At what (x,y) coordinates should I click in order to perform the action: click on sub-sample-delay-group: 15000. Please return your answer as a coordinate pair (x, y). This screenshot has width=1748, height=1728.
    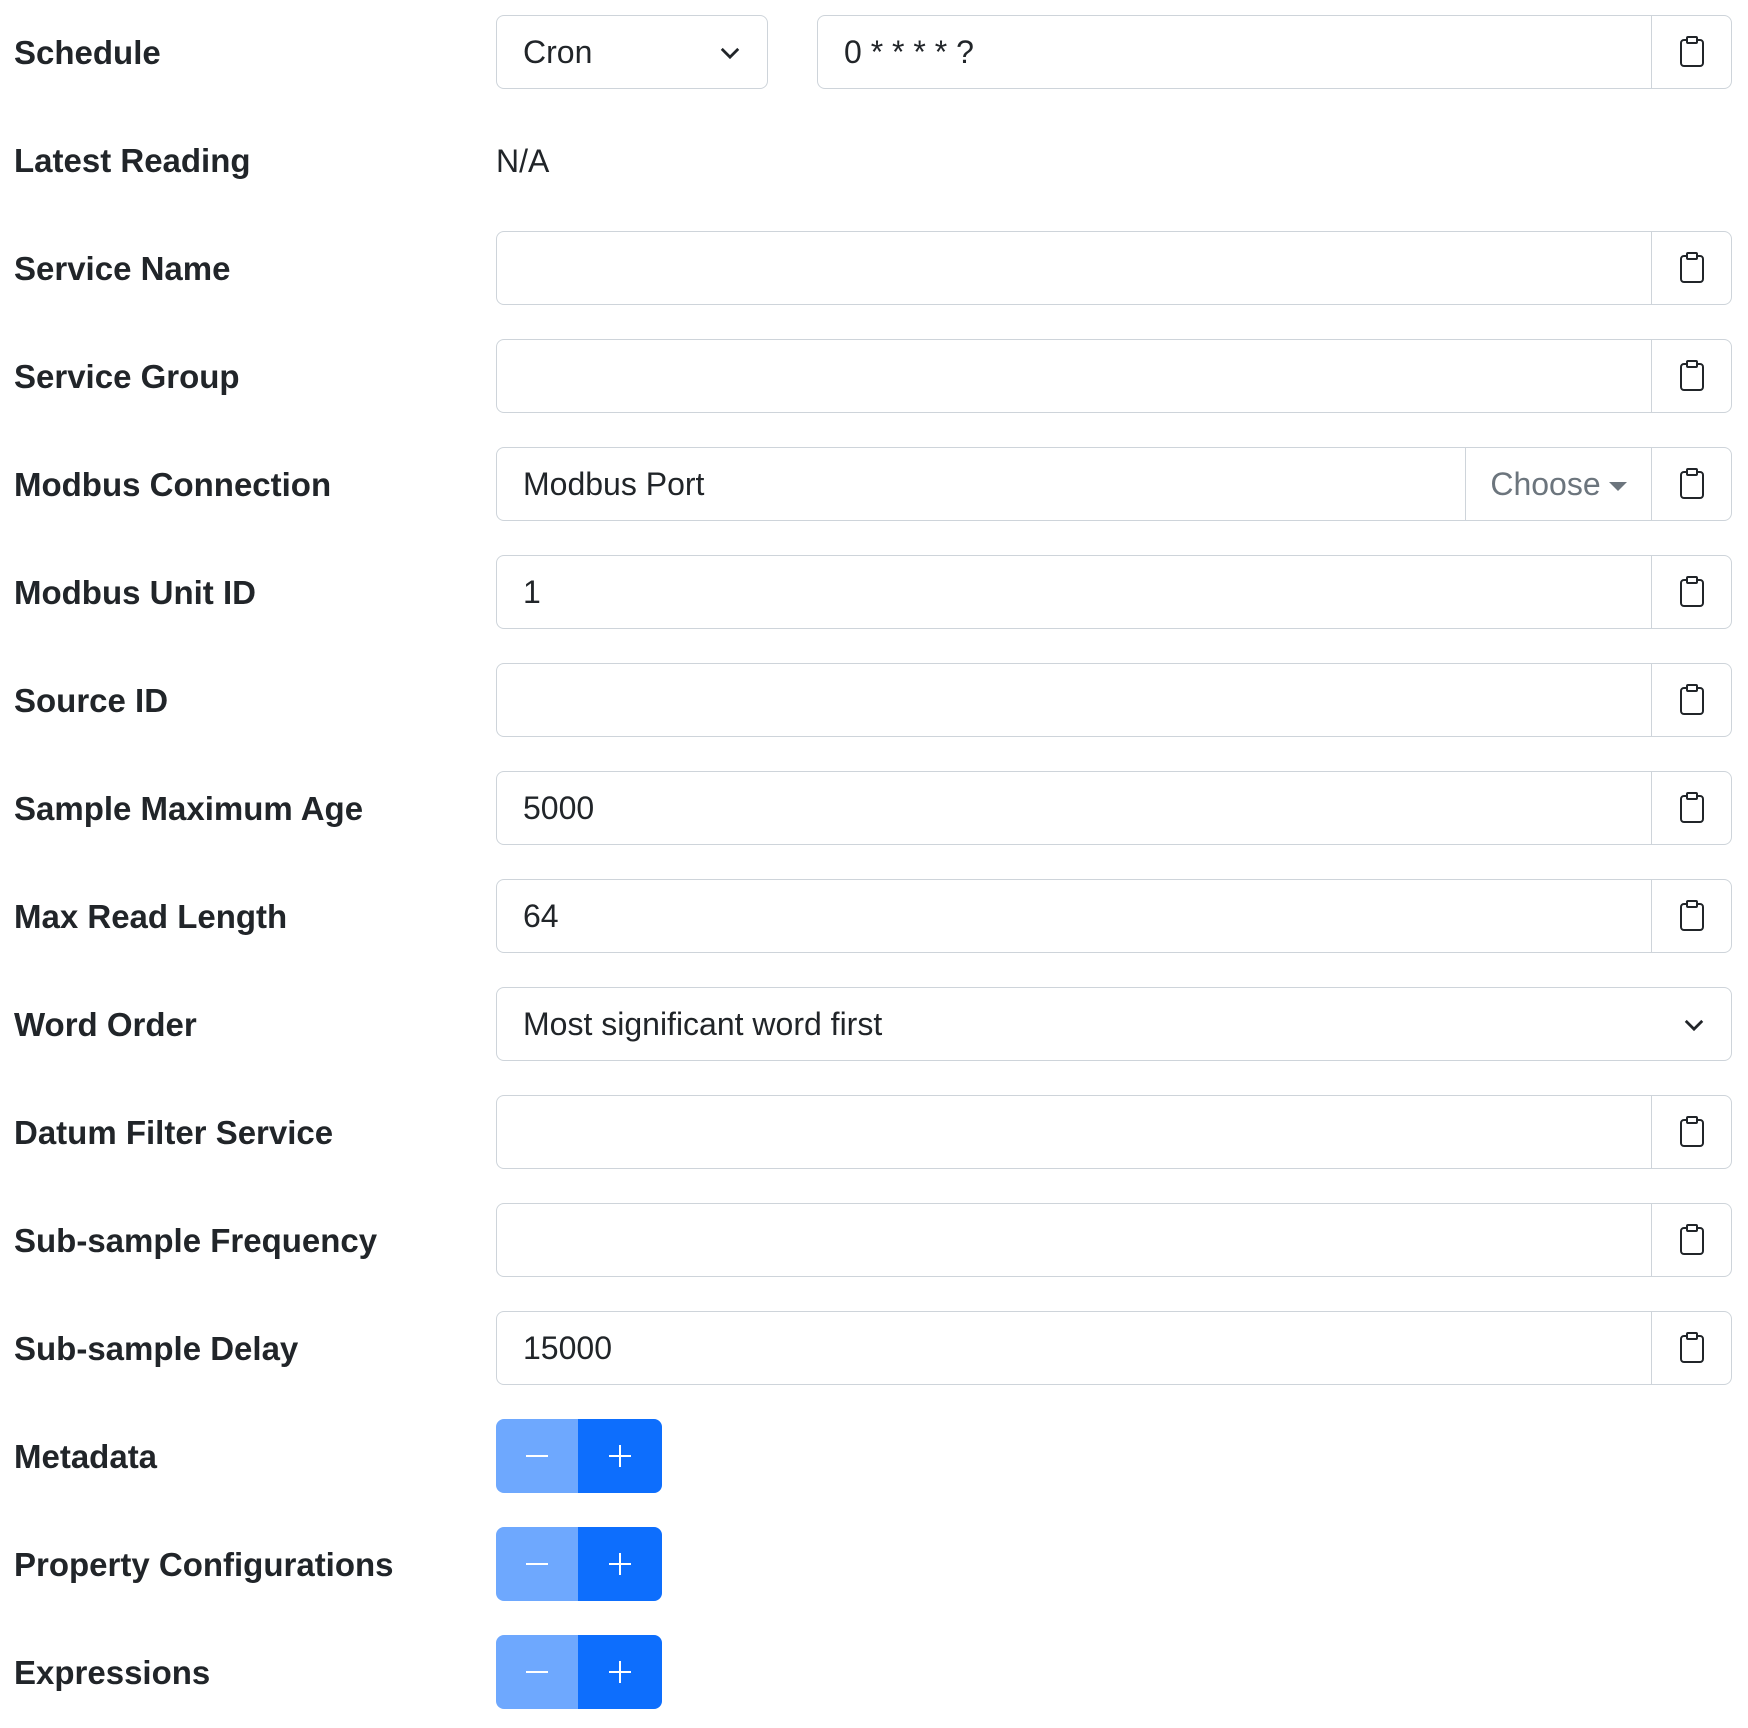
    Looking at the image, I should click on (1114, 1348).